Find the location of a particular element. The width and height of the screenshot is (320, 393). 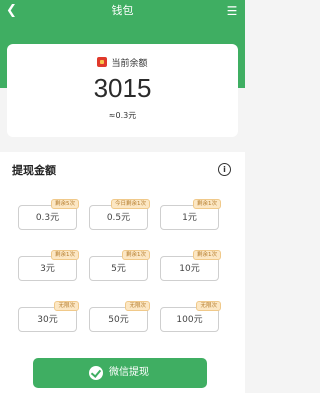

check-circle-icon is located at coordinates (96, 373).